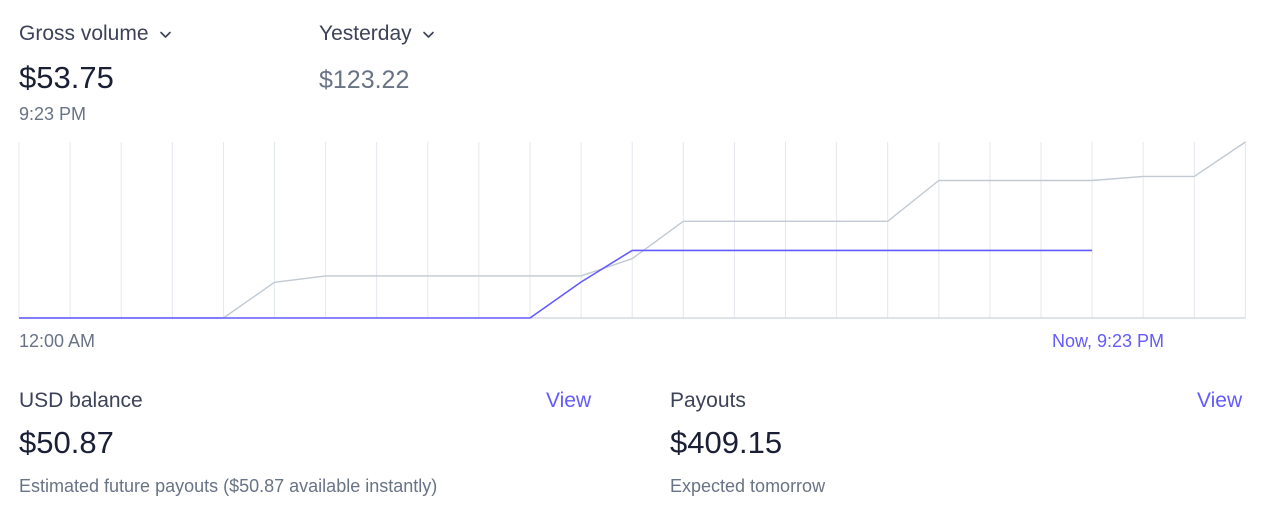 The width and height of the screenshot is (1280, 513). What do you see at coordinates (57, 341) in the screenshot?
I see `chart-x-start-label: 12:00 AM` at bounding box center [57, 341].